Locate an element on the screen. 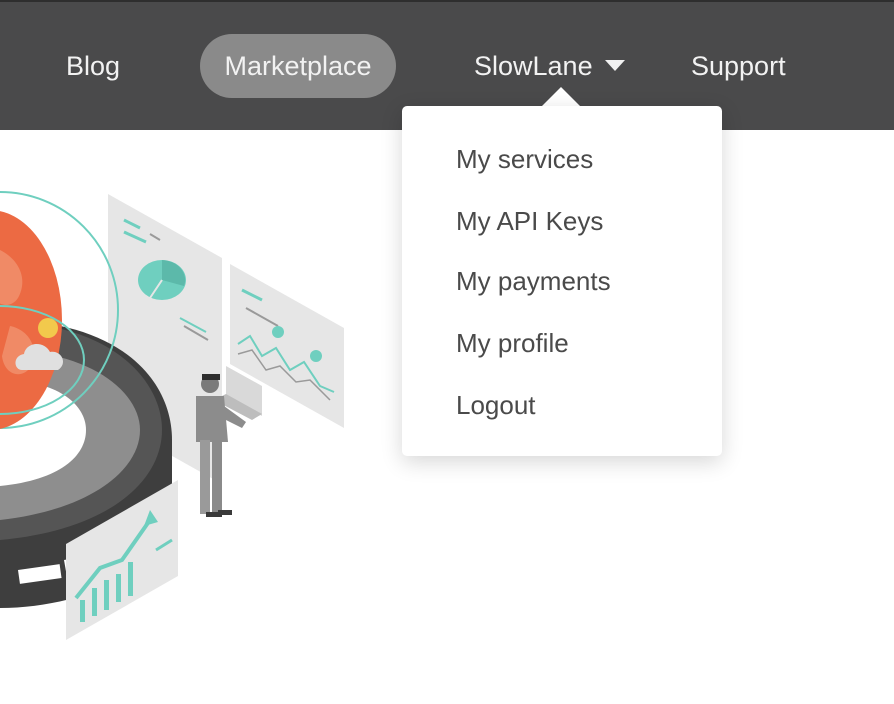  menu-item-my-profile: My profile is located at coordinates (512, 343).